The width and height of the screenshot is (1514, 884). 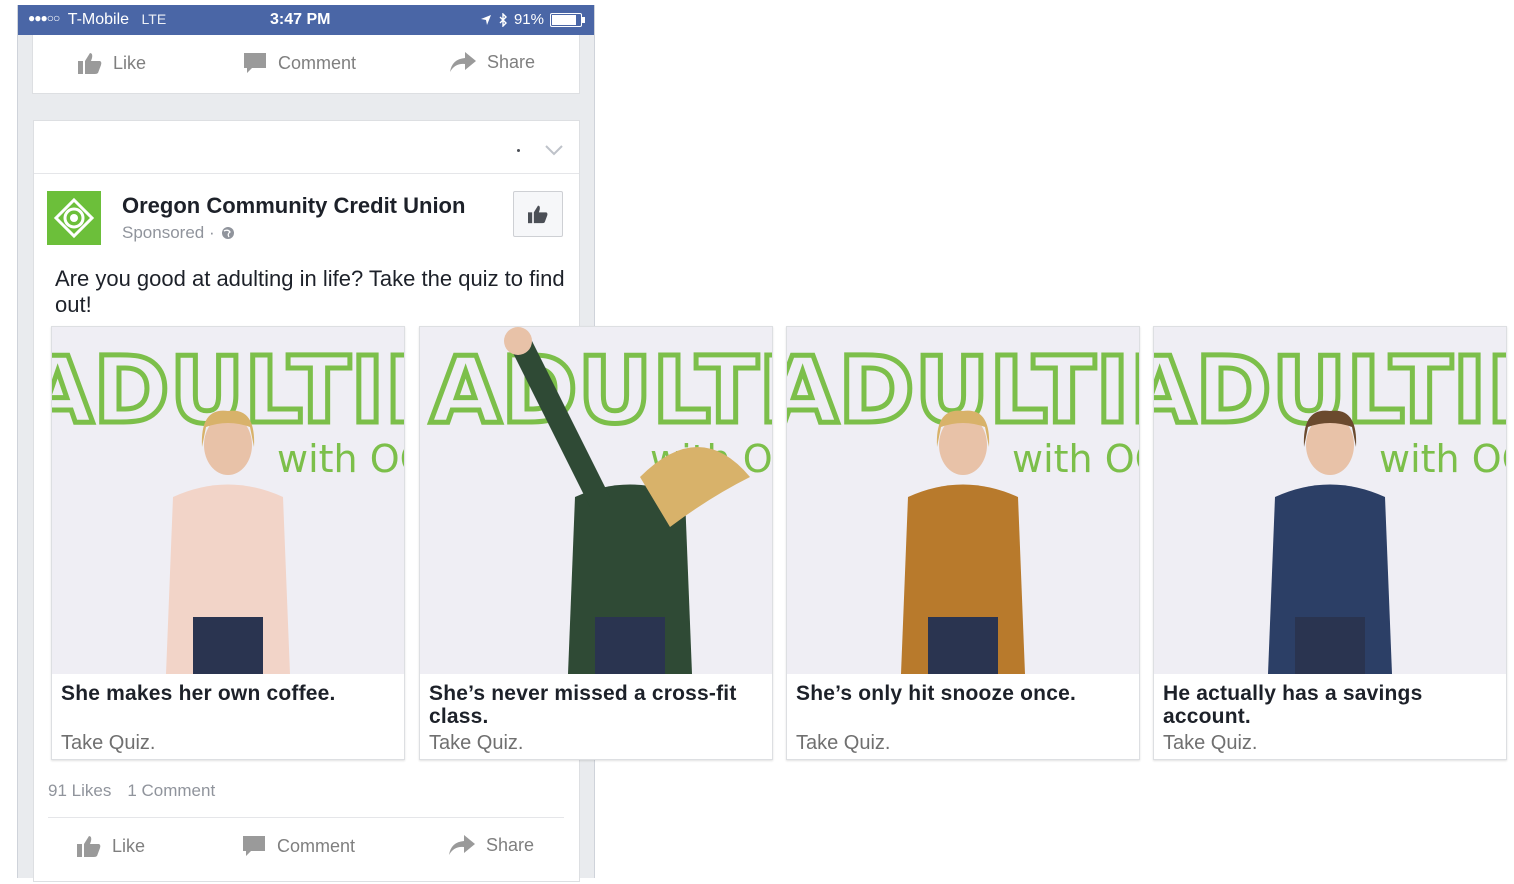 What do you see at coordinates (963, 716) in the screenshot?
I see `carousel-caption: She’s only hit snooze once. Take Quiz.` at bounding box center [963, 716].